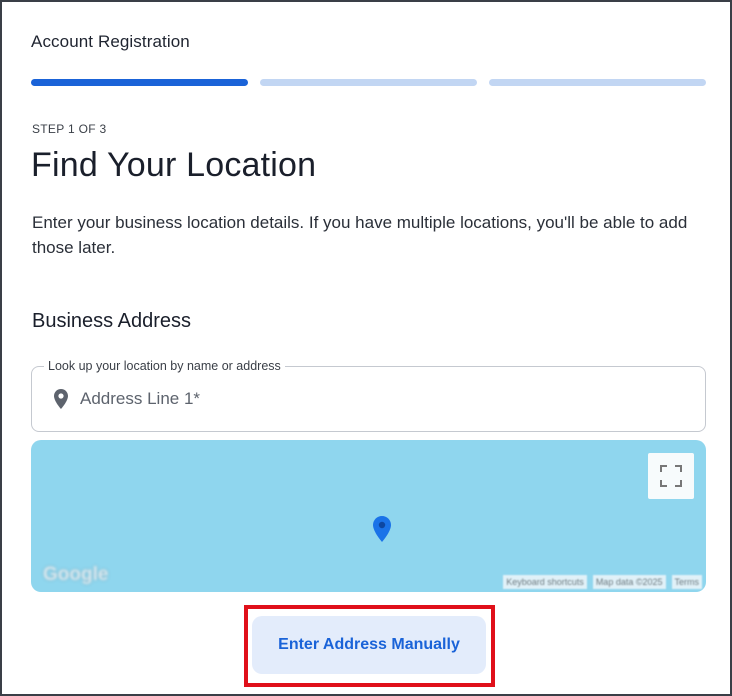  I want to click on location-pin-icon, so click(61, 399).